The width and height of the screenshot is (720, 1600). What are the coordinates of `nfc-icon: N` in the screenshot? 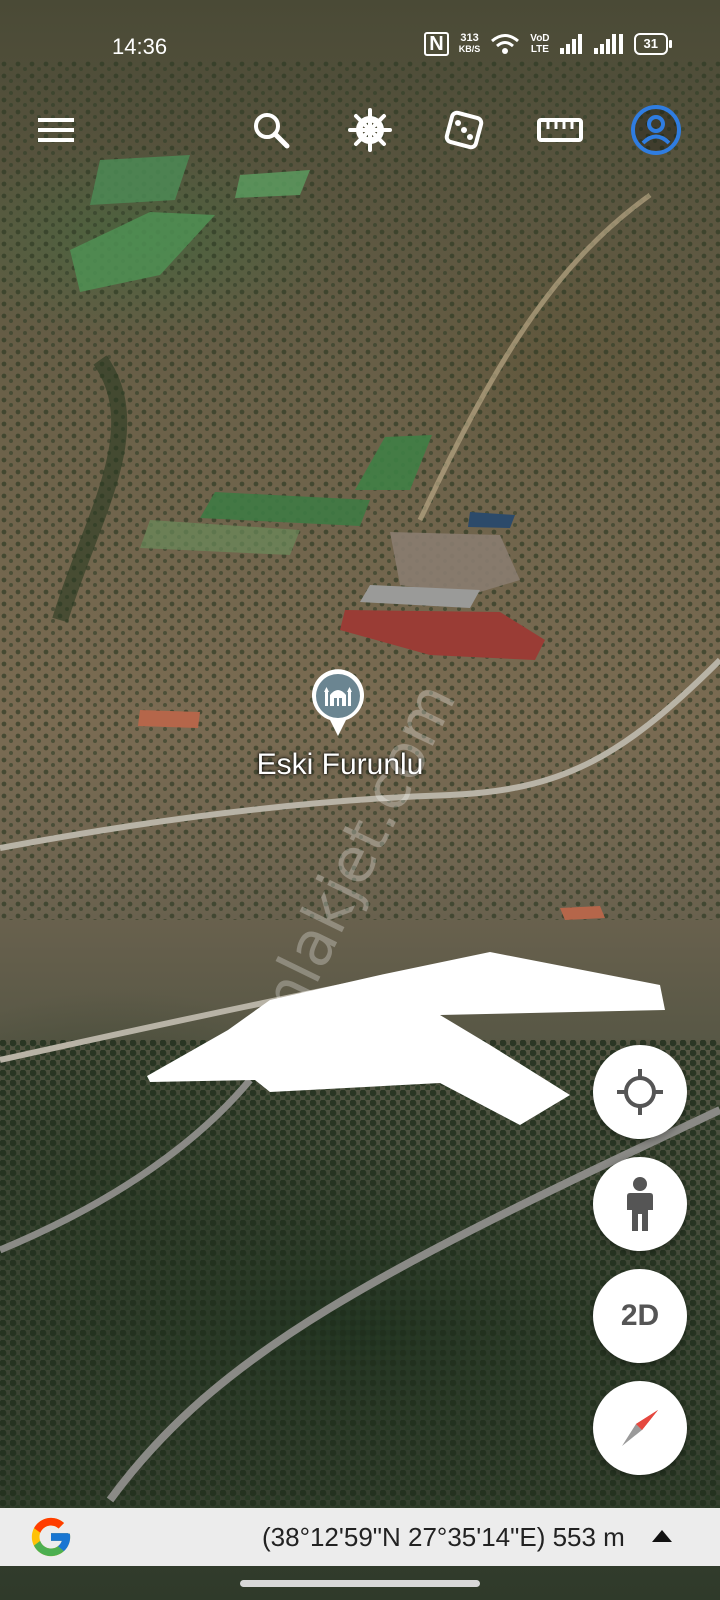 It's located at (436, 44).